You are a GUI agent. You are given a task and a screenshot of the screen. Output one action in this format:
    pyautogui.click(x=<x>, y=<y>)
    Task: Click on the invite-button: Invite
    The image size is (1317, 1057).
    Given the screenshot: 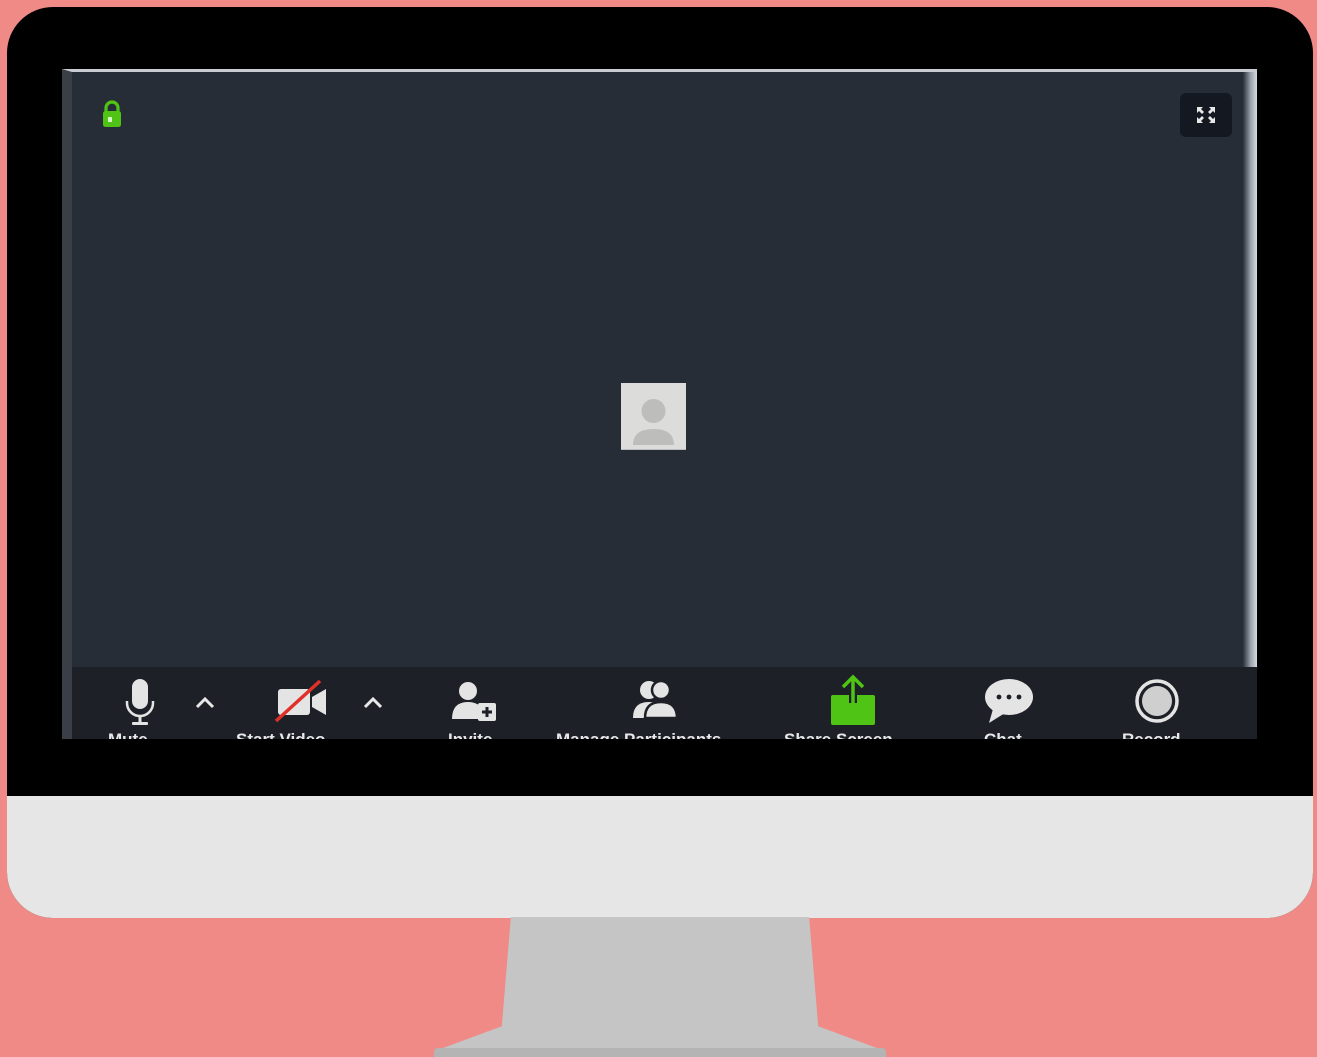 What is the action you would take?
    pyautogui.click(x=474, y=703)
    